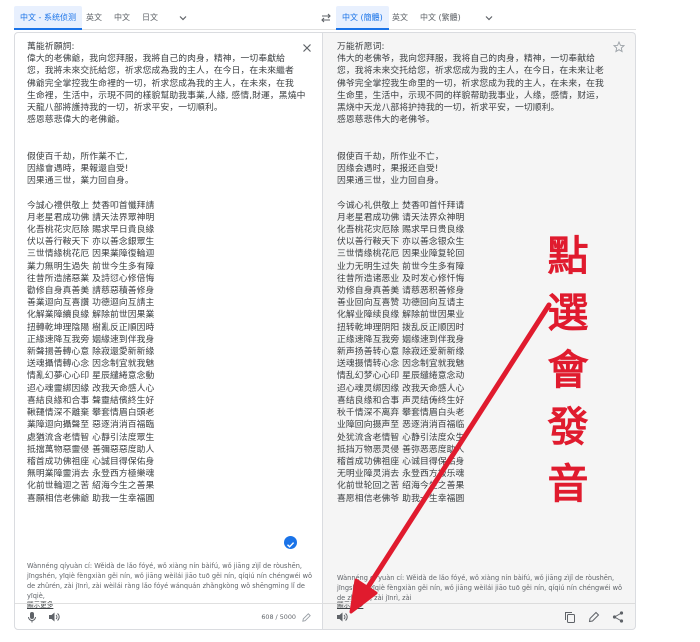 This screenshot has width=700, height=642. I want to click on copy-icon, so click(570, 617).